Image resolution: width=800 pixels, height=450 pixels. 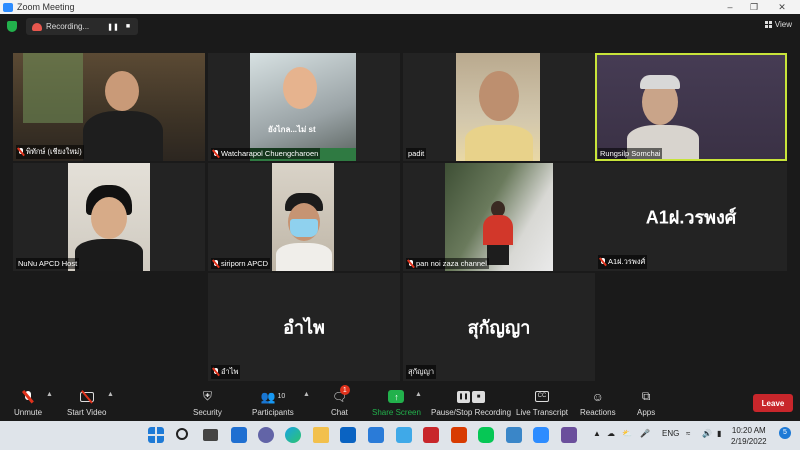 What do you see at coordinates (266, 435) in the screenshot?
I see `teams-chat-icon` at bounding box center [266, 435].